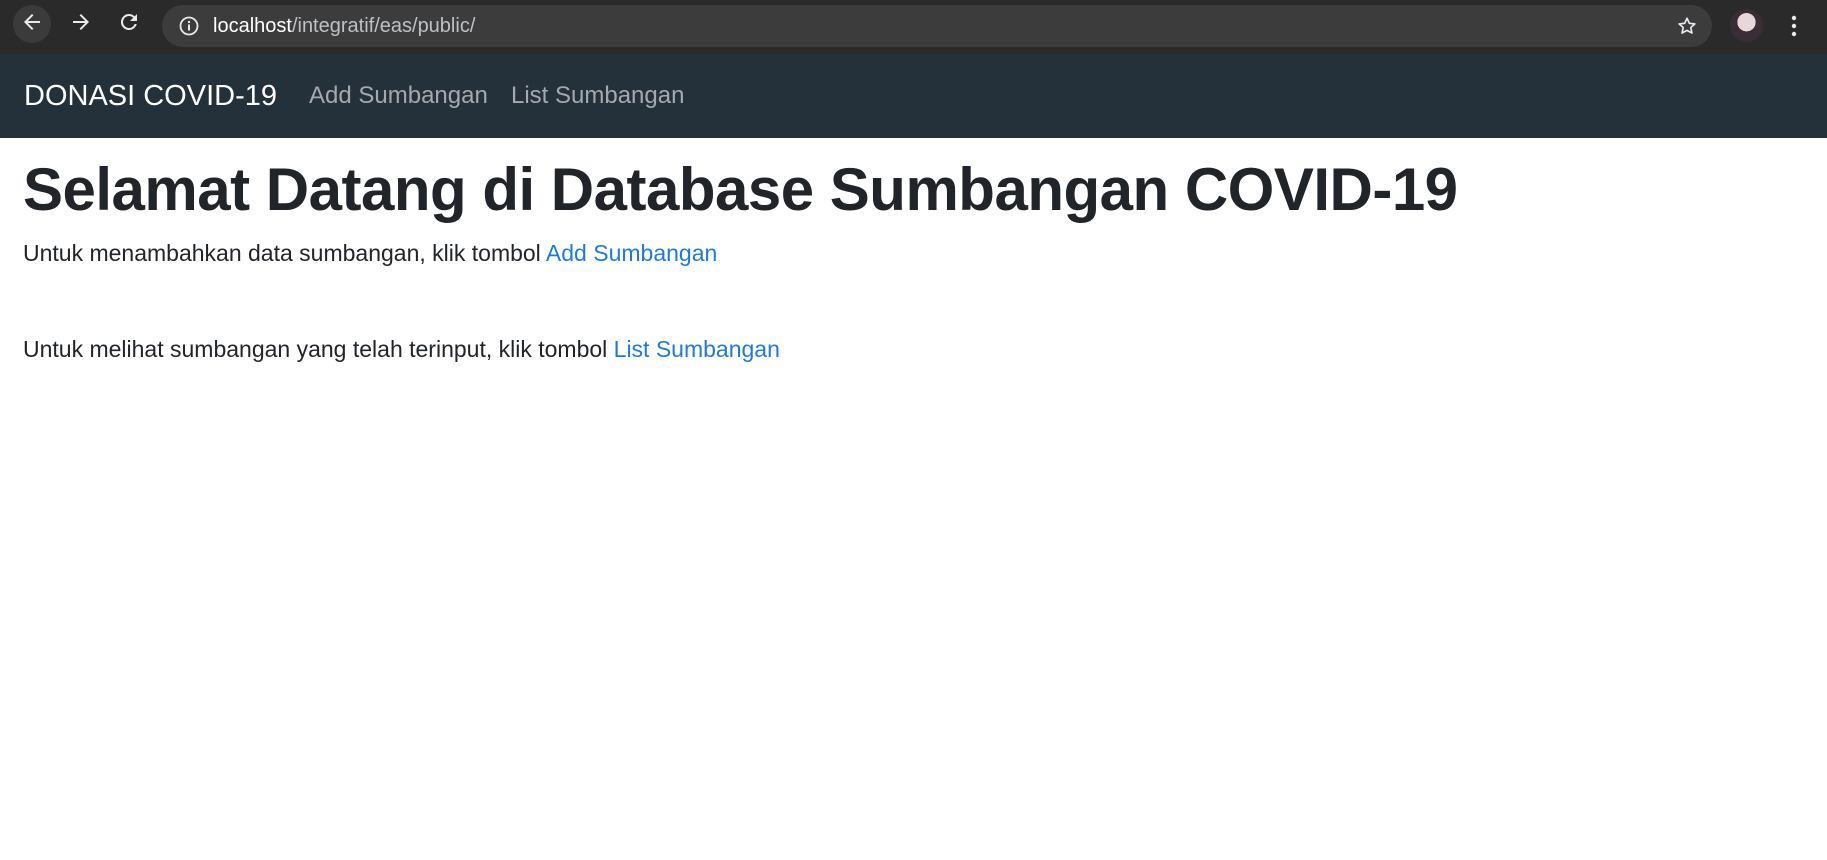 The height and width of the screenshot is (860, 1827). What do you see at coordinates (597, 96) in the screenshot?
I see `nav-link-list-sumbangan: List Sumbangan` at bounding box center [597, 96].